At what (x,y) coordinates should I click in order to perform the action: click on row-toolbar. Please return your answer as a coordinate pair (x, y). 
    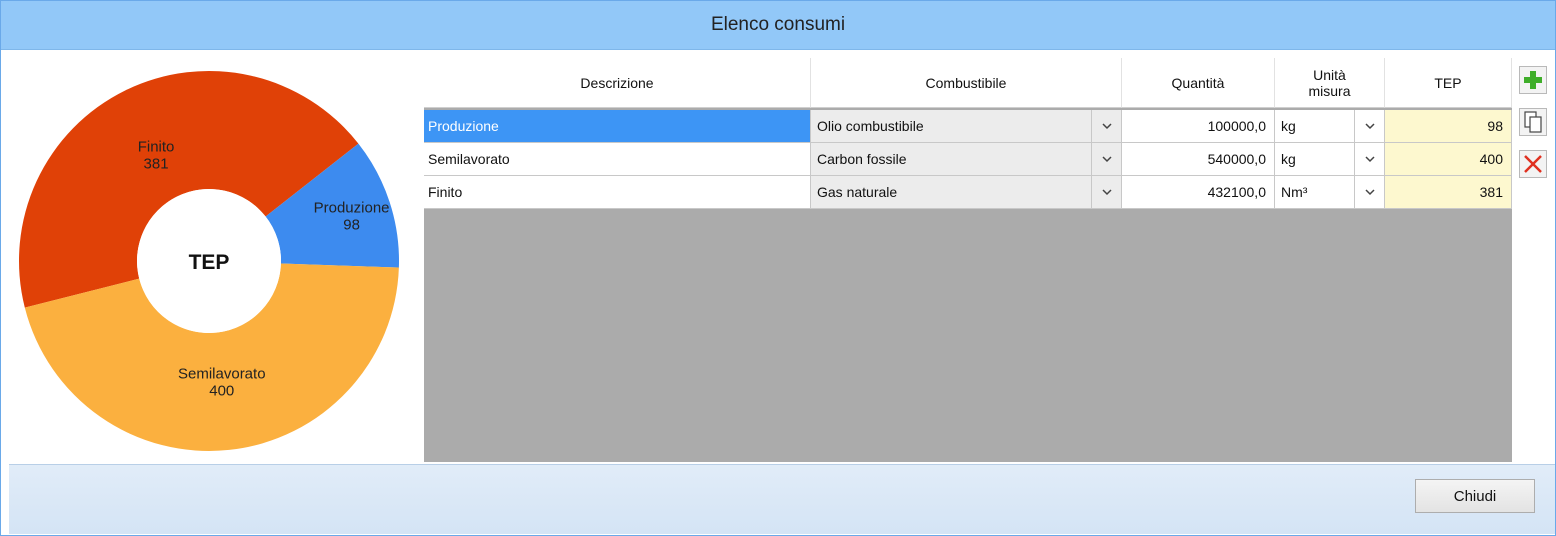
    Looking at the image, I should click on (1534, 260).